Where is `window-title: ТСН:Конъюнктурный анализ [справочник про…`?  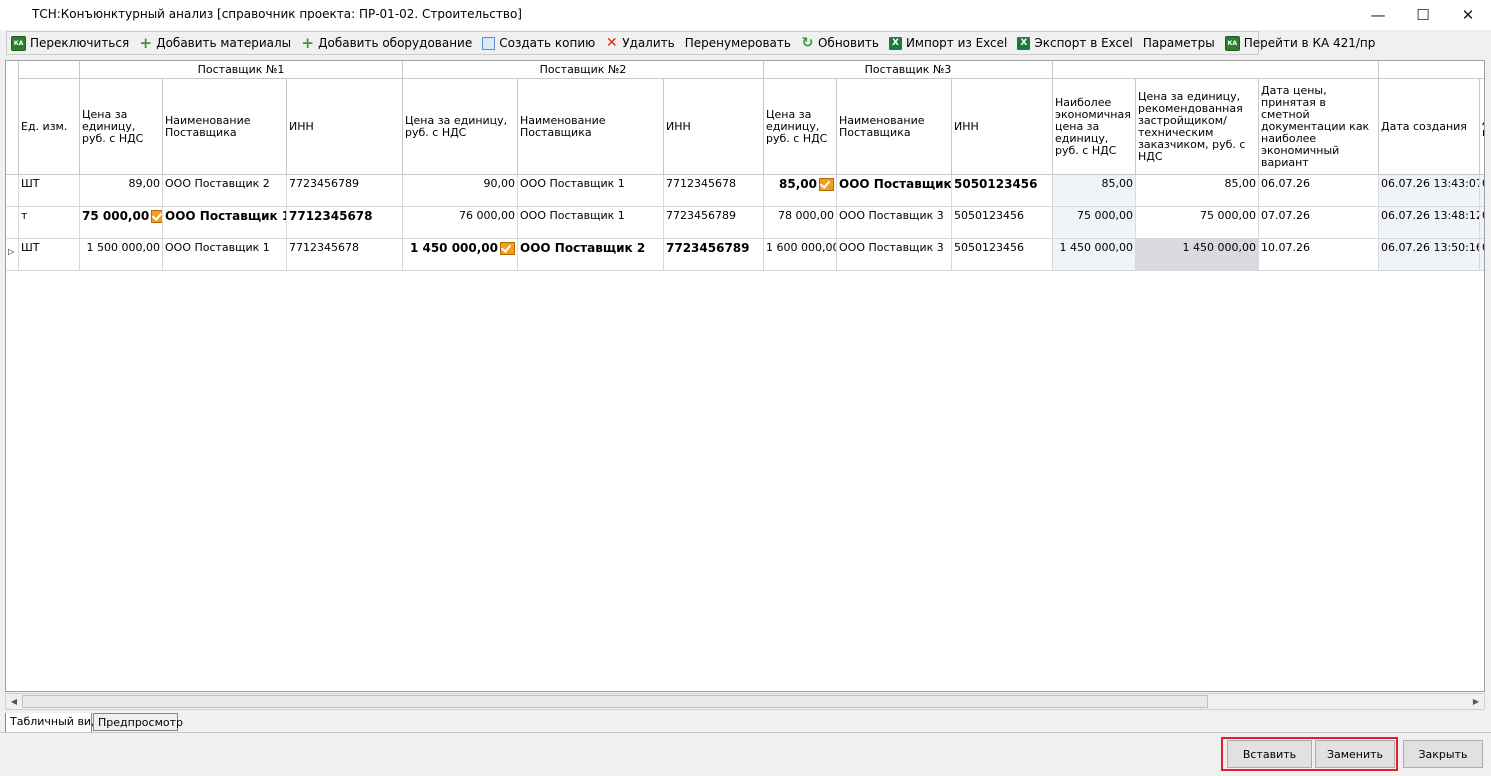 window-title: ТСН:Конъюнктурный анализ [справочник про… is located at coordinates (277, 14).